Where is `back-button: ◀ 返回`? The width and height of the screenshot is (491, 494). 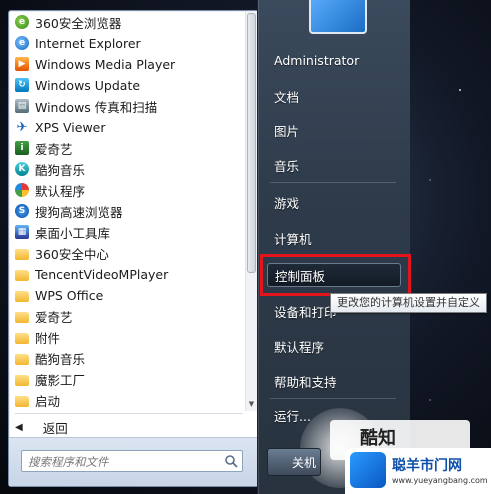
back-button: ◀ 返回 is located at coordinates (41, 427).